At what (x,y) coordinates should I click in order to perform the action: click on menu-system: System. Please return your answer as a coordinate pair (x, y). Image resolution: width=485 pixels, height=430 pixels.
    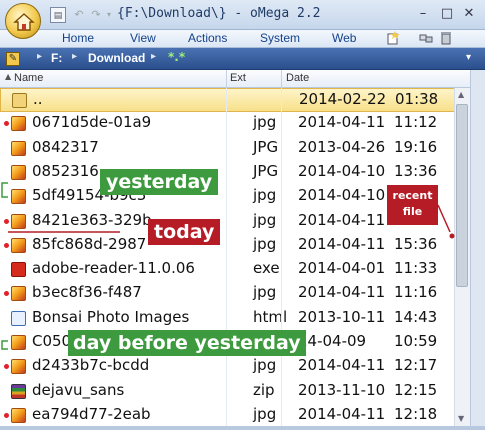
    Looking at the image, I should click on (280, 38).